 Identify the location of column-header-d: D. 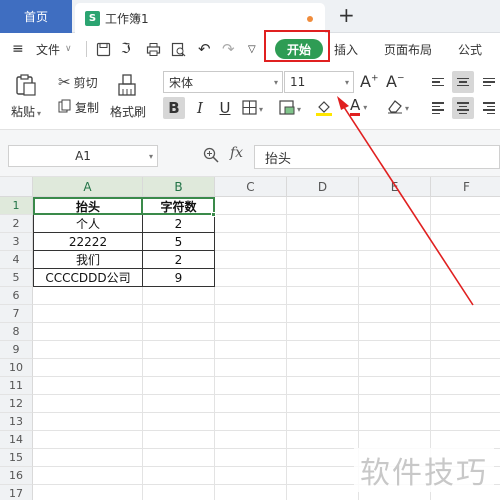
(323, 187).